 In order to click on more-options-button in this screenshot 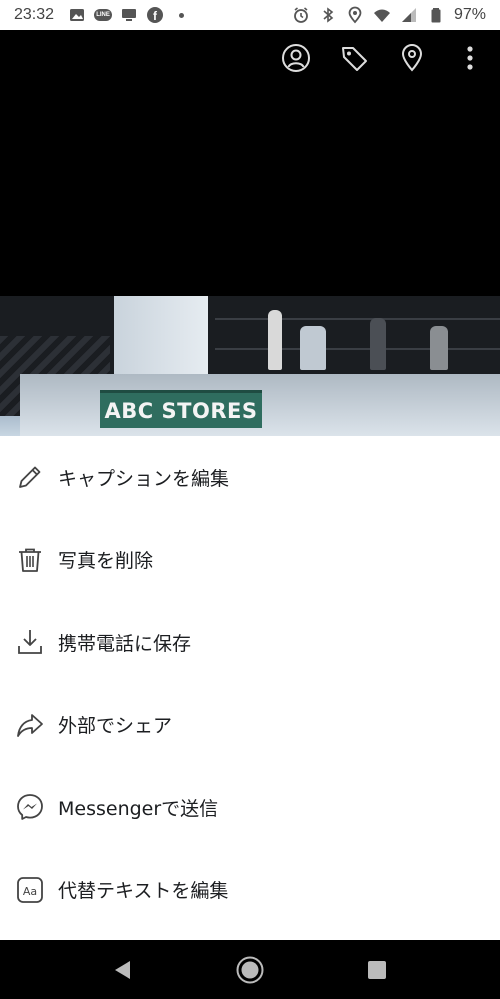, I will do `click(470, 58)`.